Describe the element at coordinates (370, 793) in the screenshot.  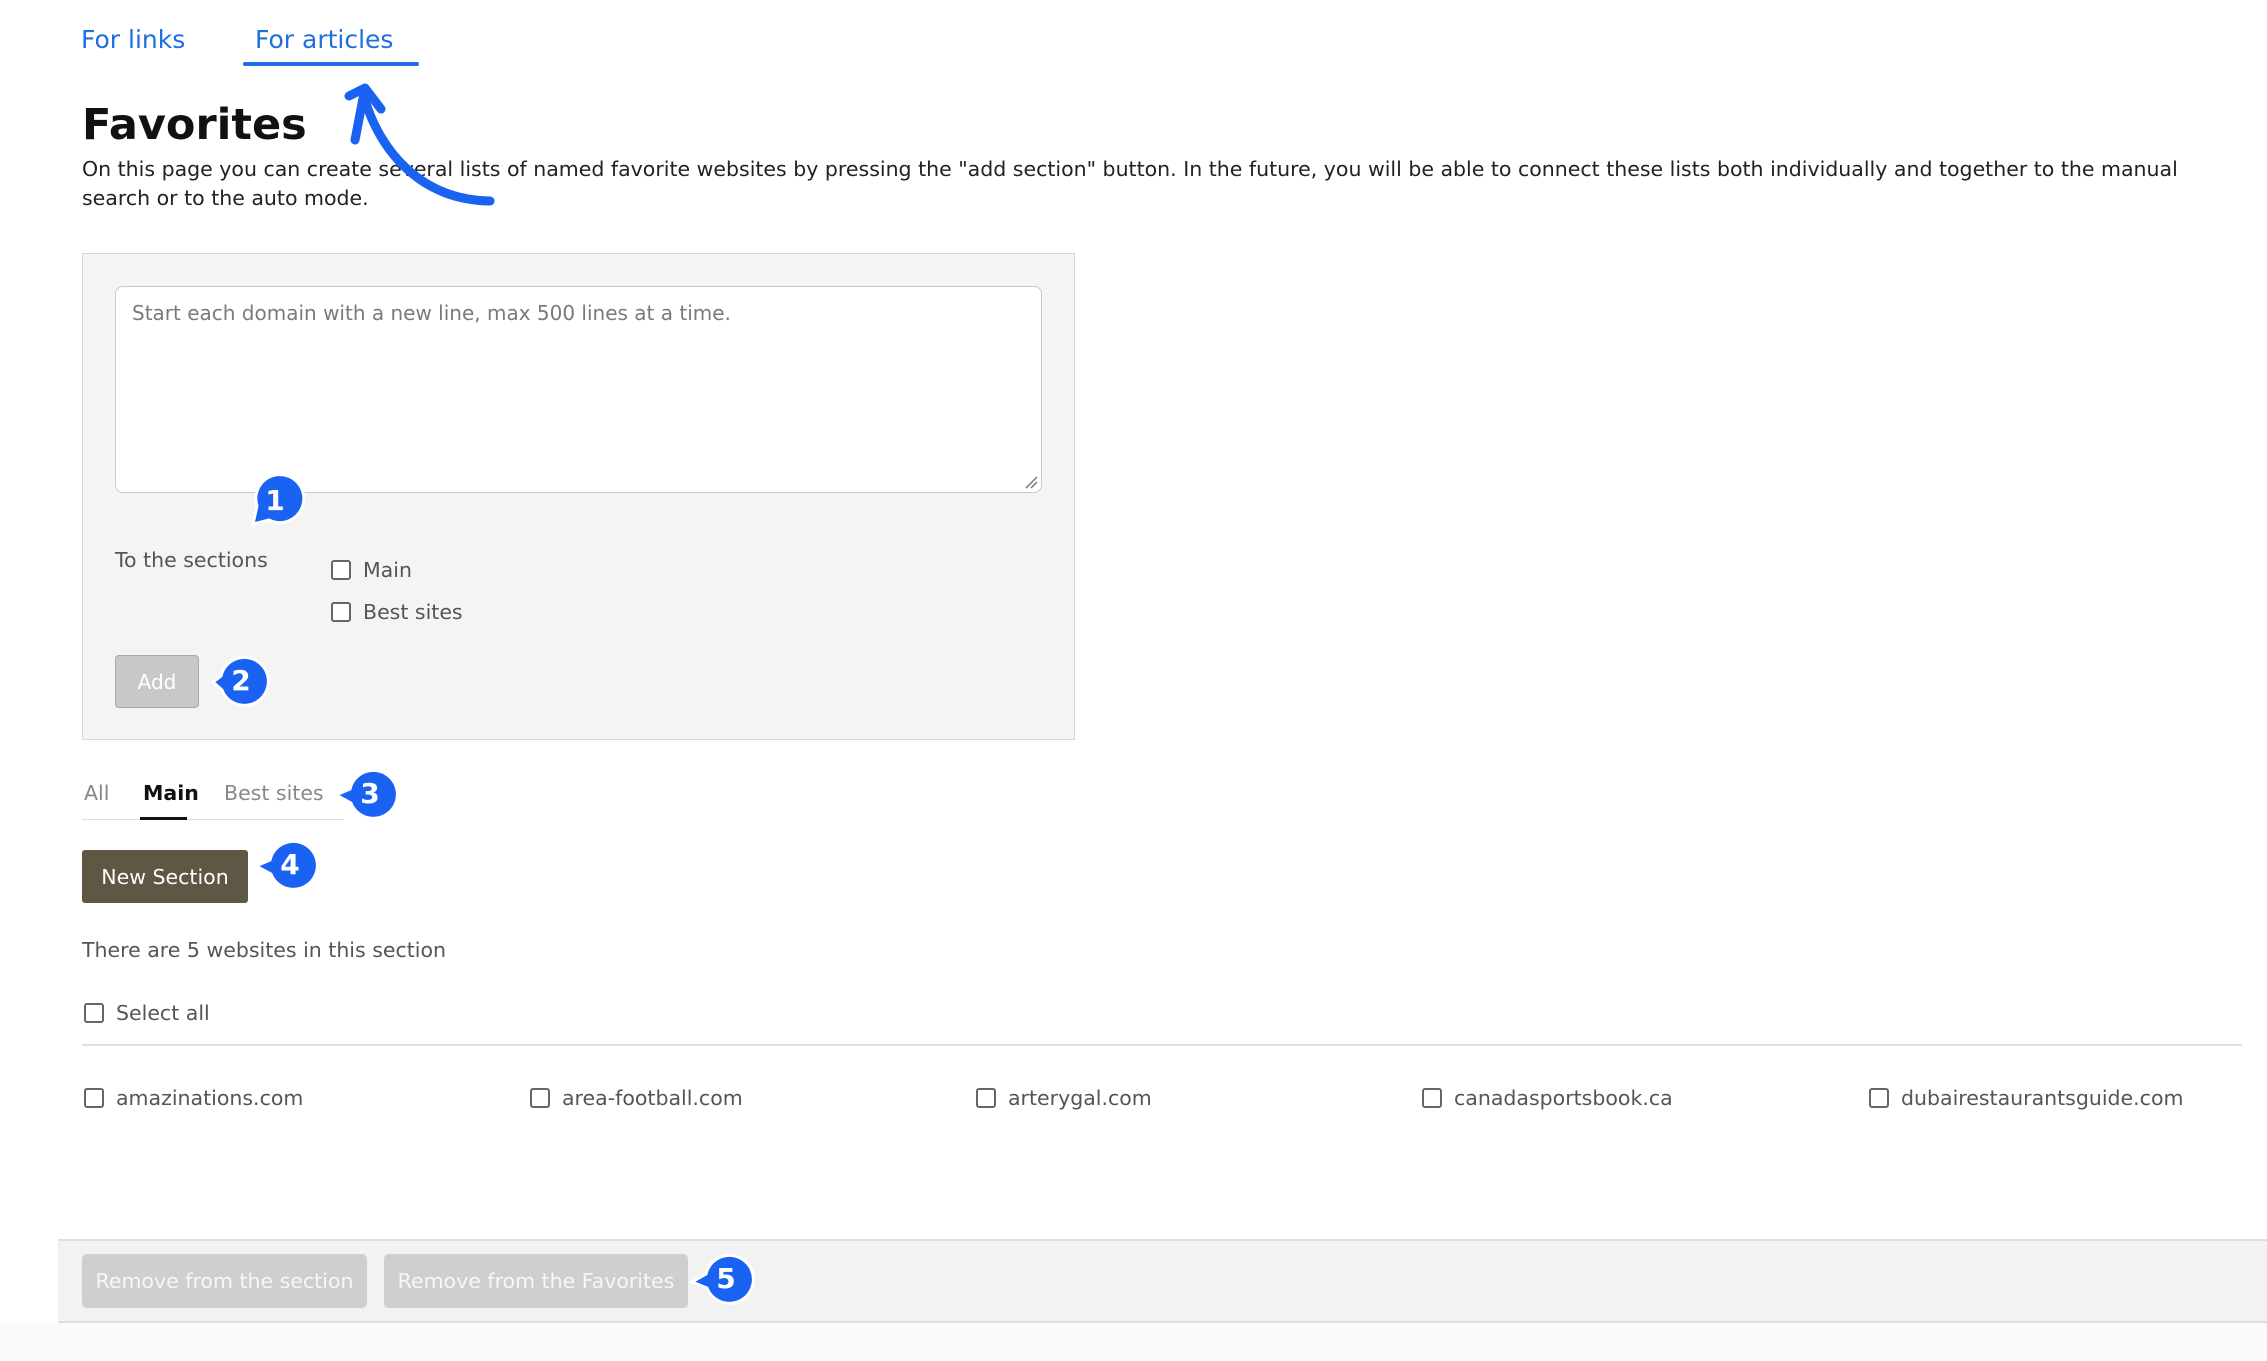
I see `callout-number: 3` at that location.